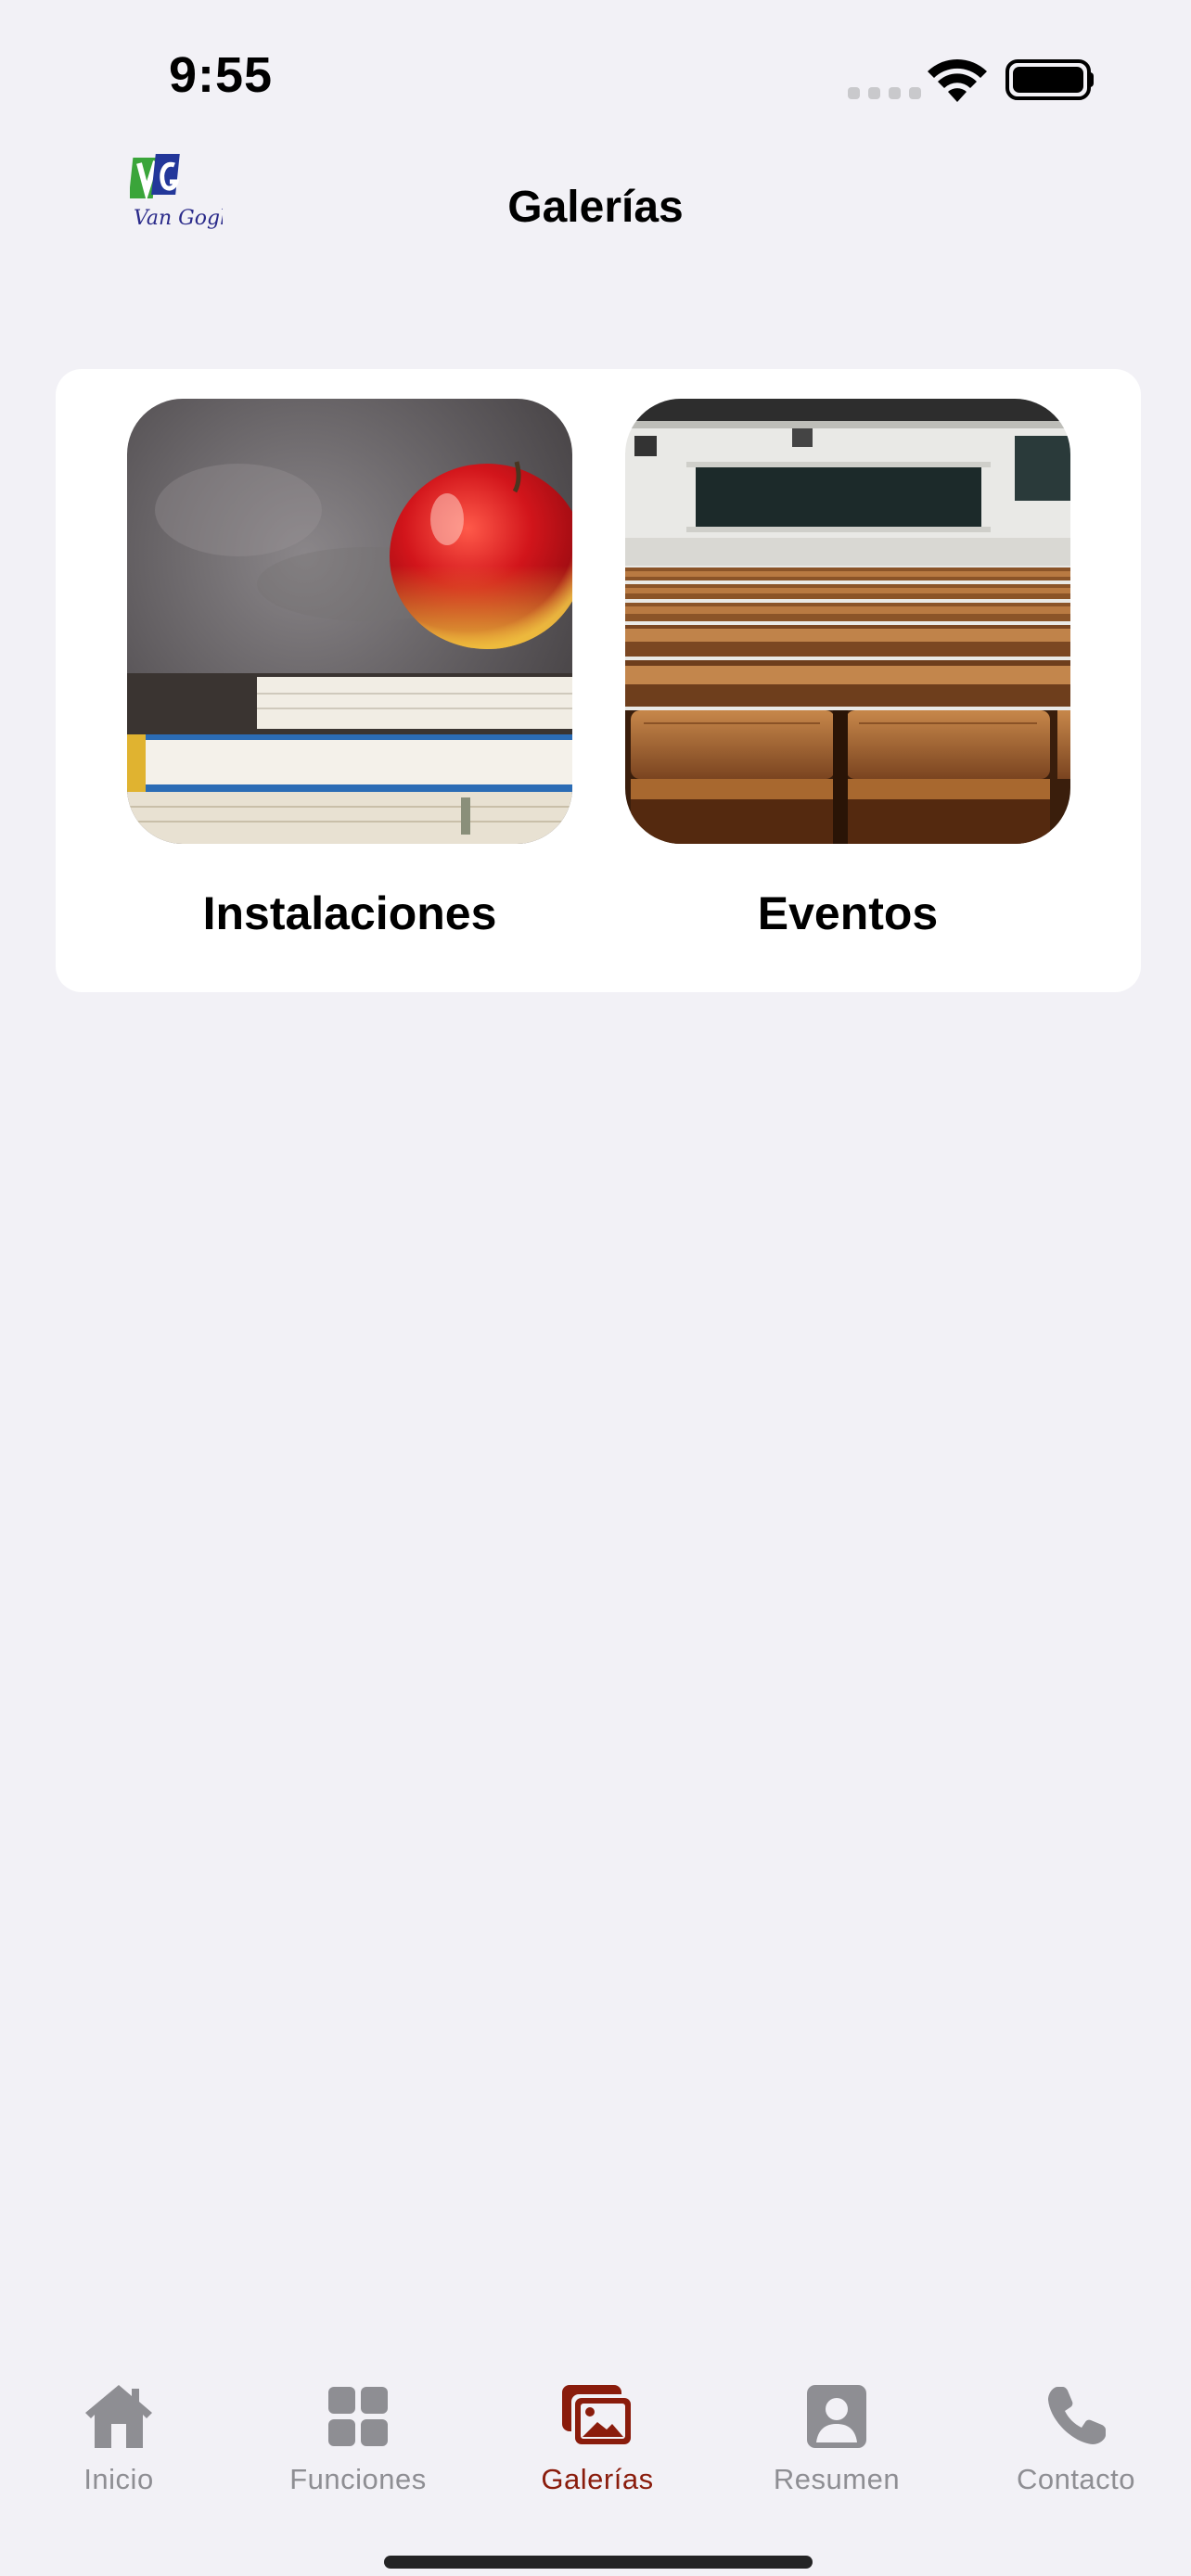 Image resolution: width=1191 pixels, height=2576 pixels. What do you see at coordinates (884, 93) in the screenshot?
I see `cellular-signal-icon` at bounding box center [884, 93].